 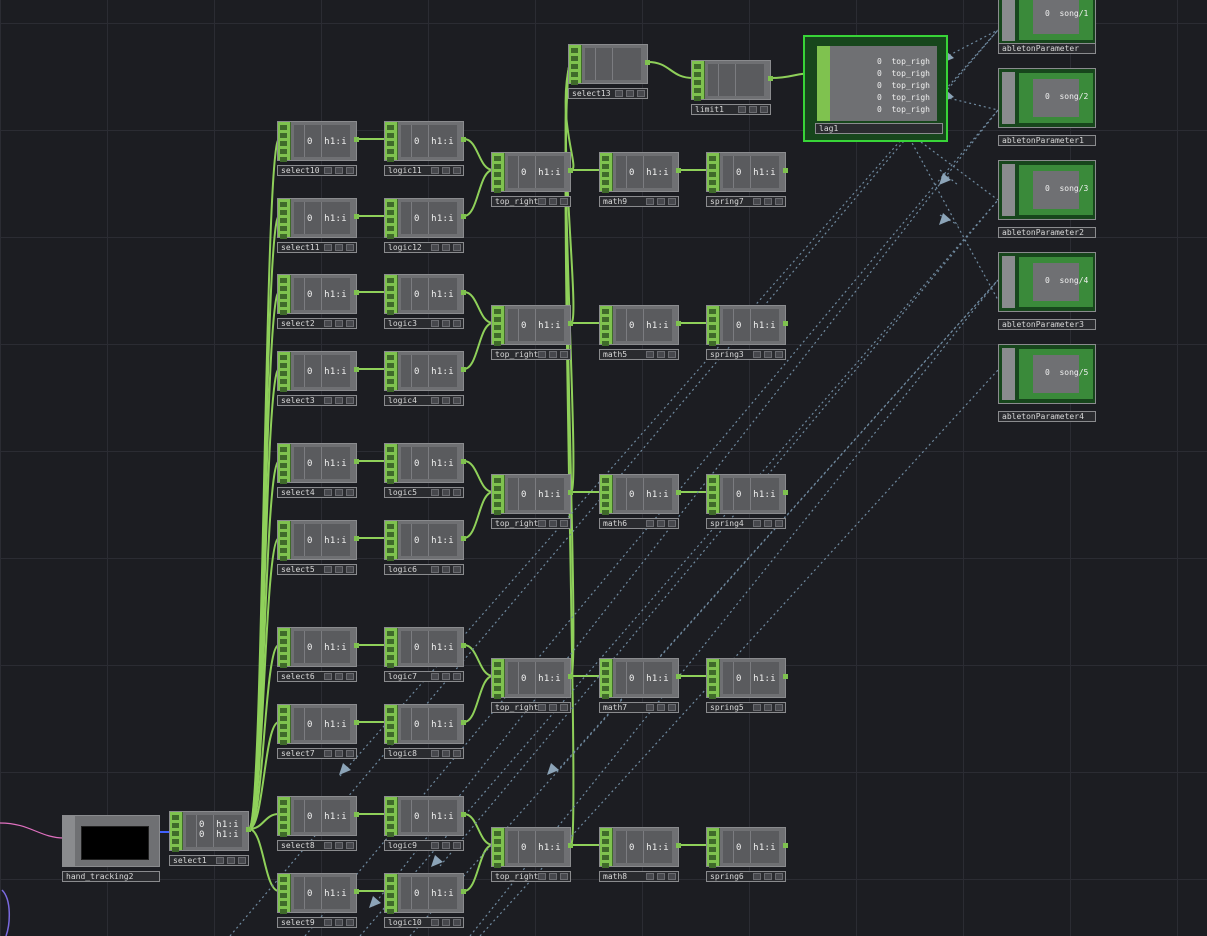 What do you see at coordinates (425, 647) in the screenshot?
I see `logic7-node: 0 h1:i` at bounding box center [425, 647].